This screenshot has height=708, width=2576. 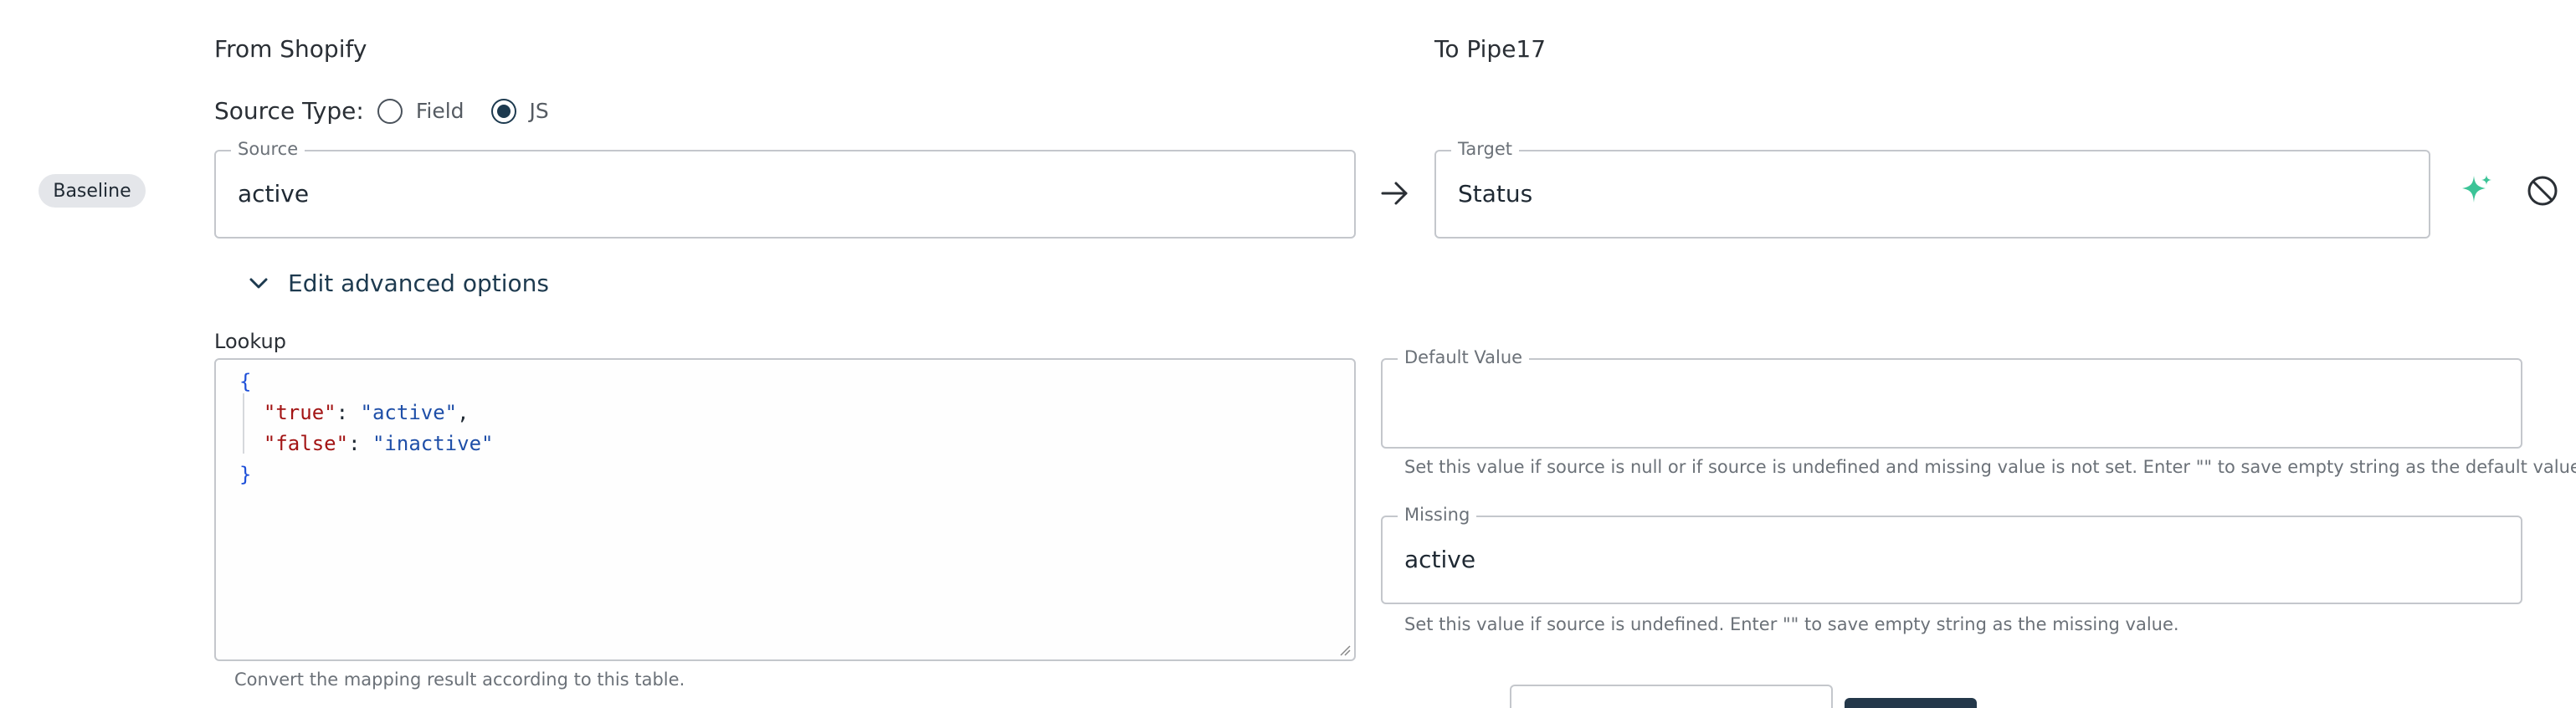 What do you see at coordinates (306, 443) in the screenshot?
I see `lookup-key: "false"` at bounding box center [306, 443].